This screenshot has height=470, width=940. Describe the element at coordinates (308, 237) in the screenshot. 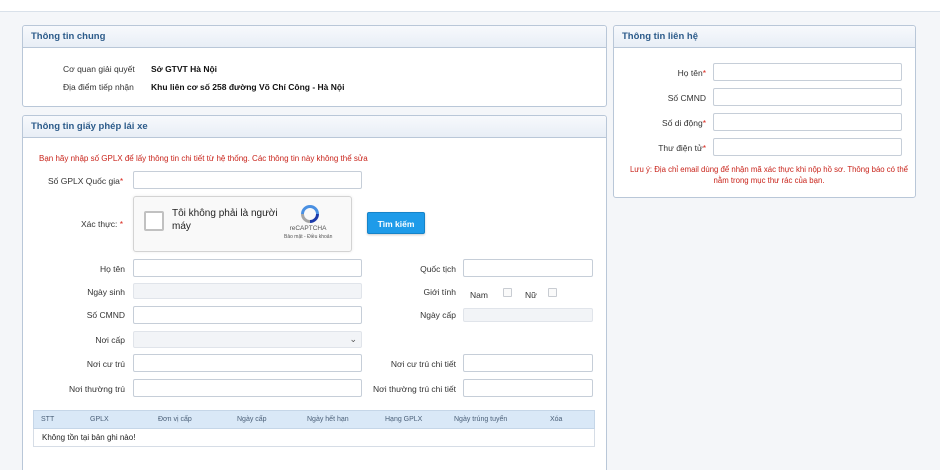

I see `recaptcha-links: Bảo mật - Điều khoản` at that location.